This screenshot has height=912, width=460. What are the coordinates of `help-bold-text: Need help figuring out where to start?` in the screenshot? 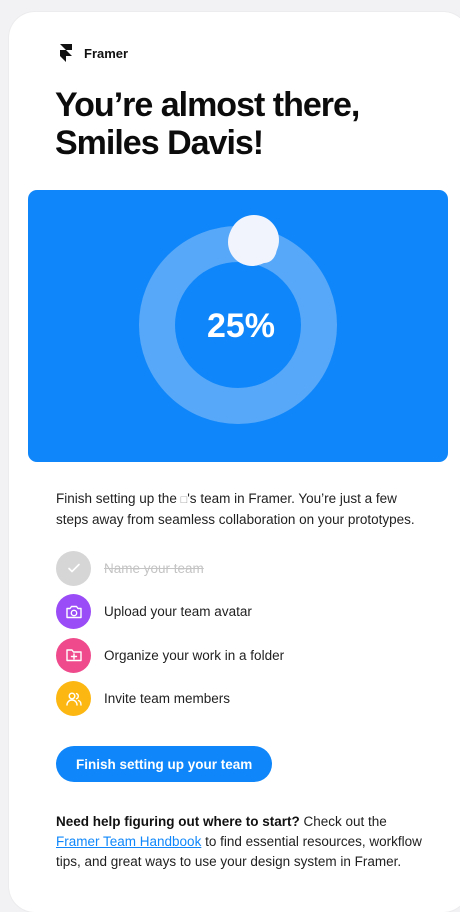 It's located at (178, 821).